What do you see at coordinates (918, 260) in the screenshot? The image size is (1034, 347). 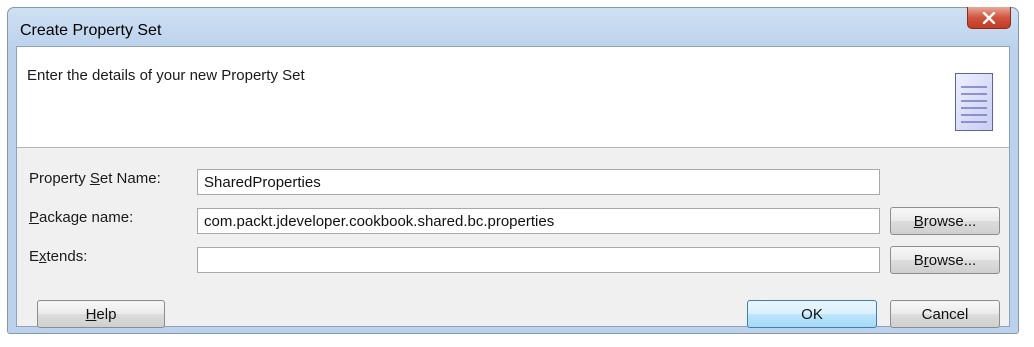 I see `browse-extends-pre: B` at bounding box center [918, 260].